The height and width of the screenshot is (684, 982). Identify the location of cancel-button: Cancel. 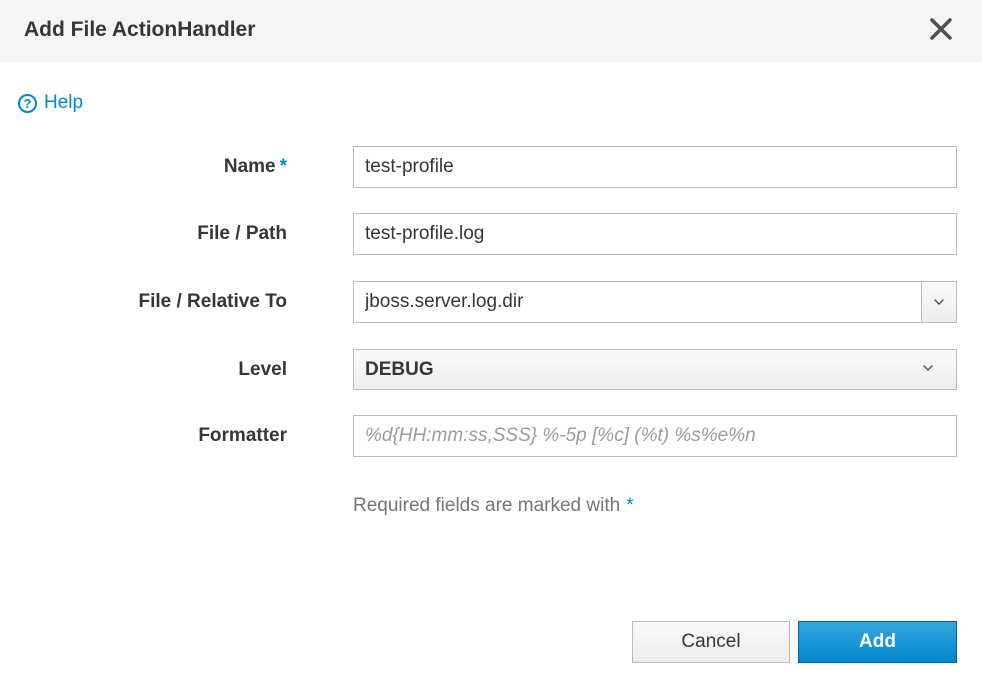
(711, 642).